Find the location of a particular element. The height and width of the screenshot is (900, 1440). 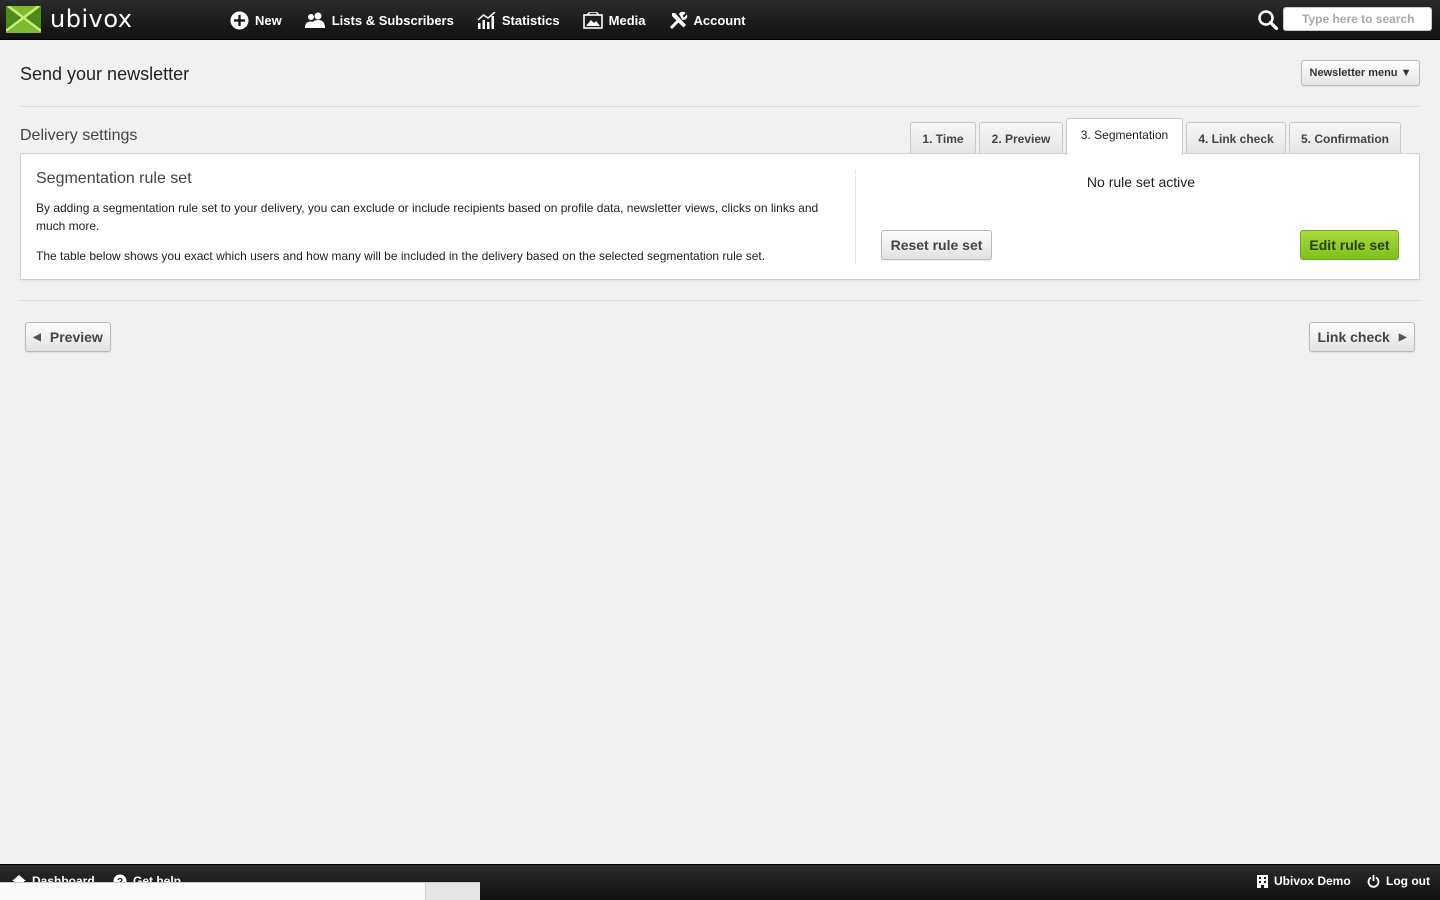

next-step-button: Link check ▶ is located at coordinates (1362, 337).